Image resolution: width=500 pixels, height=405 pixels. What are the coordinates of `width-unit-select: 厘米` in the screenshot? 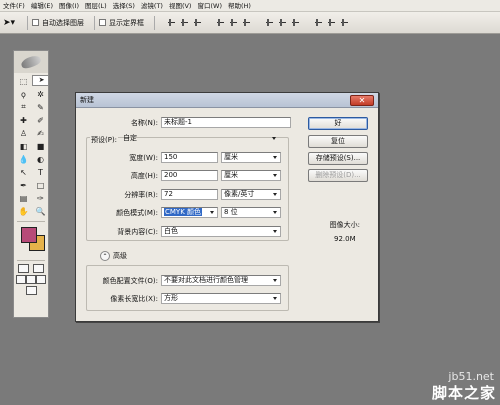 It's located at (251, 157).